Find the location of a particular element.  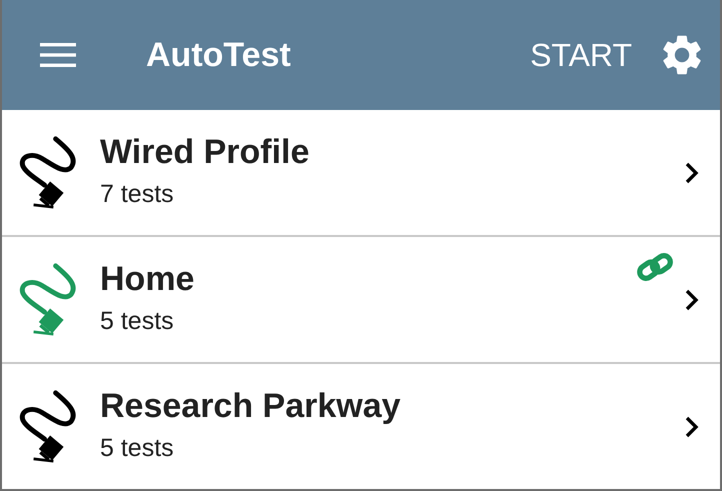

profile-name: Wired Profile is located at coordinates (205, 152).